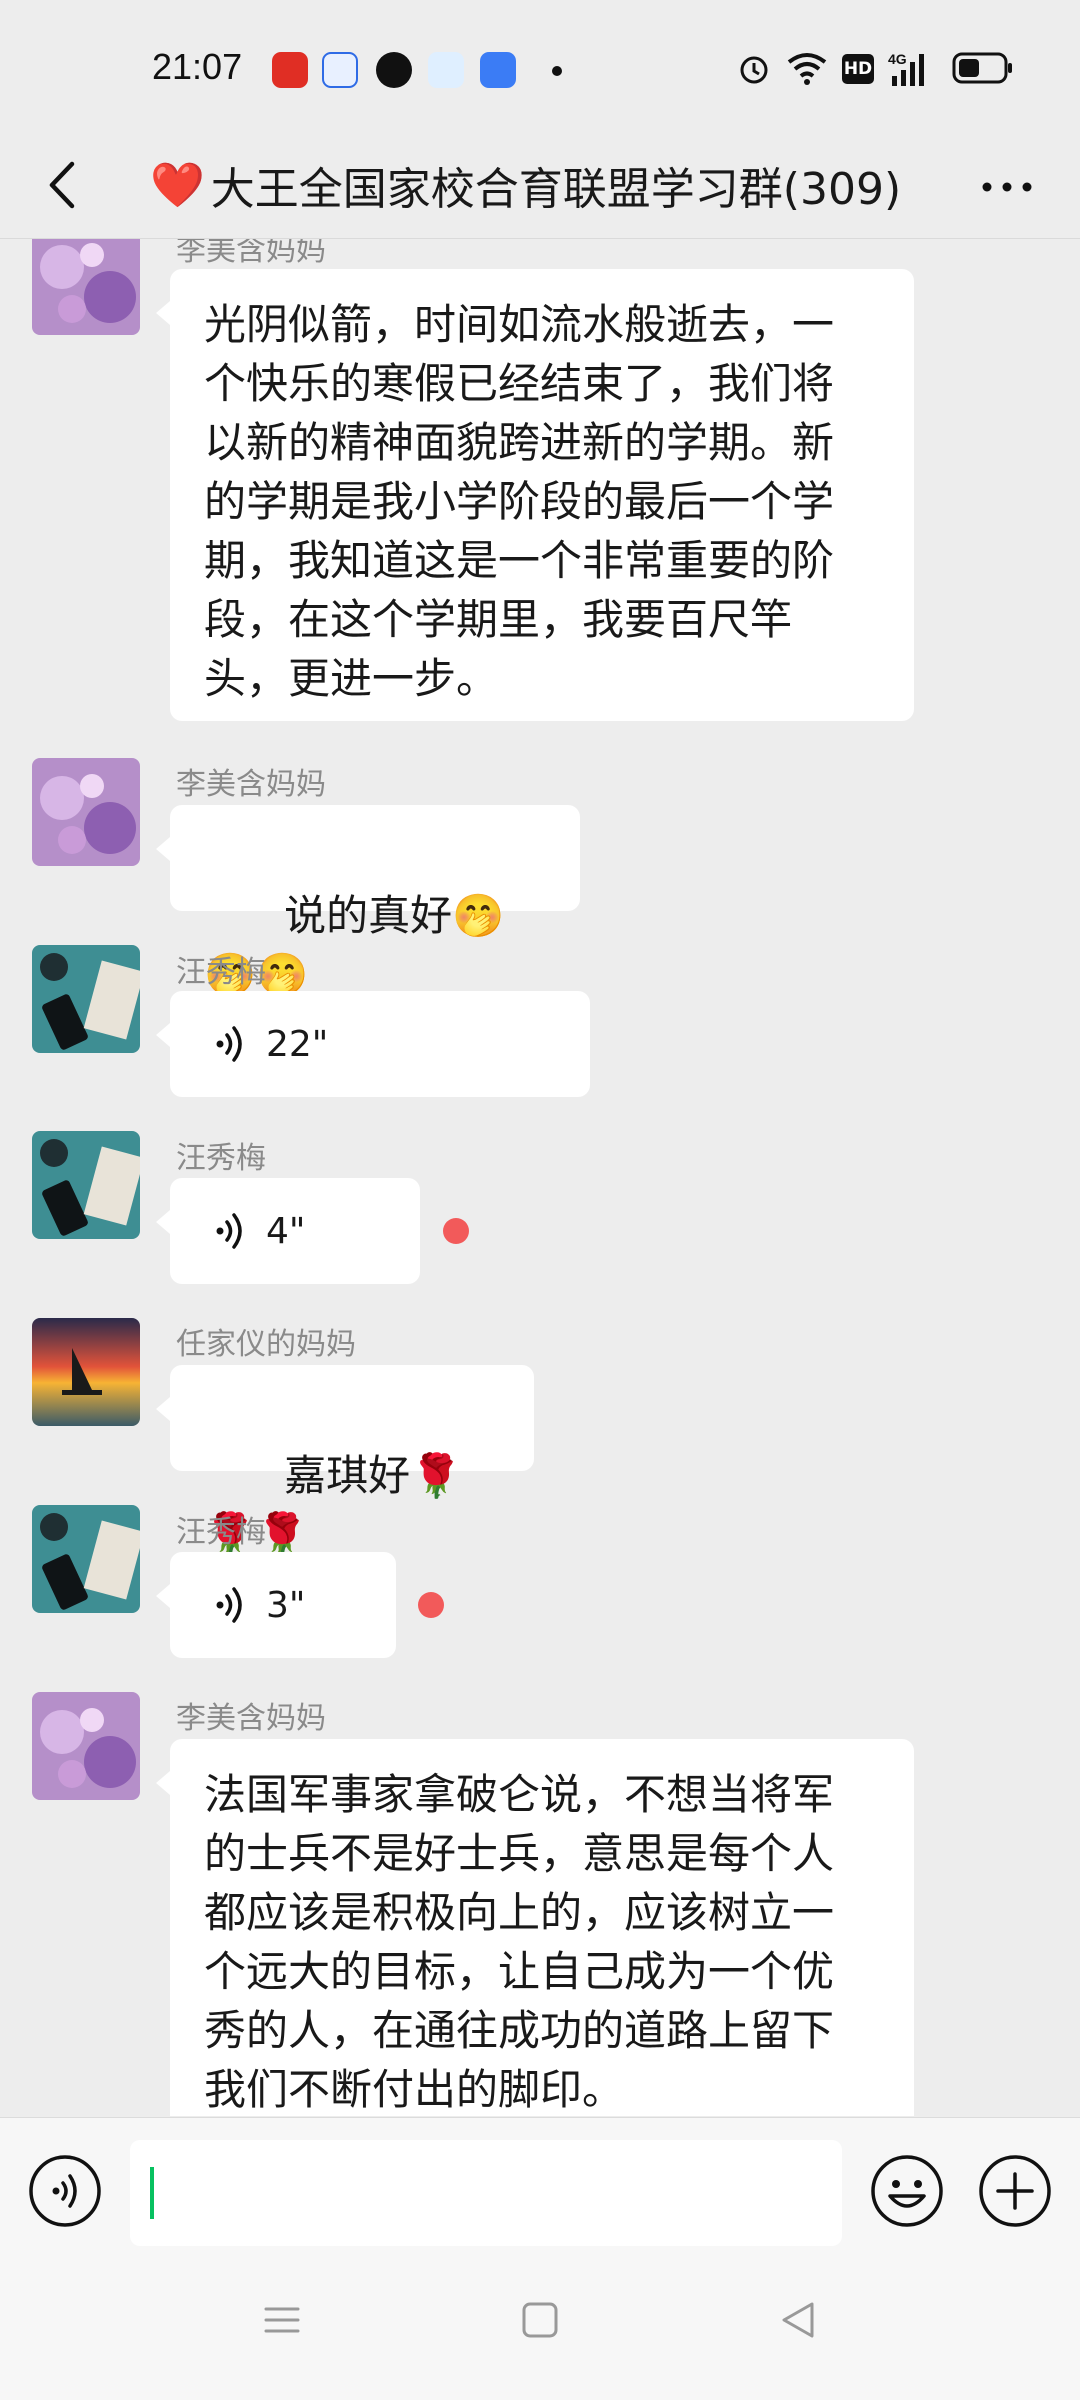 This screenshot has width=1080, height=2400. I want to click on alarm-icon, so click(754, 70).